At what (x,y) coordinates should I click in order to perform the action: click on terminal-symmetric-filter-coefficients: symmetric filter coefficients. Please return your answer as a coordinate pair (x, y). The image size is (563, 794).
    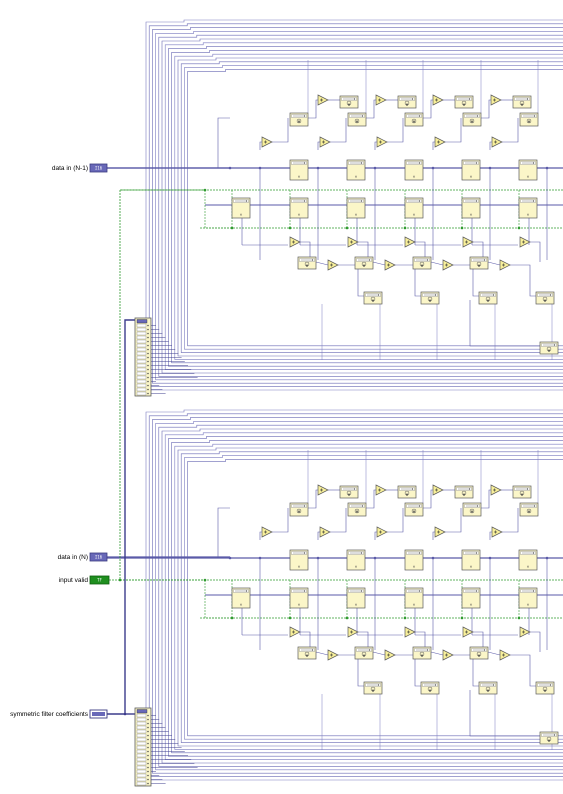
    Looking at the image, I should click on (59, 714).